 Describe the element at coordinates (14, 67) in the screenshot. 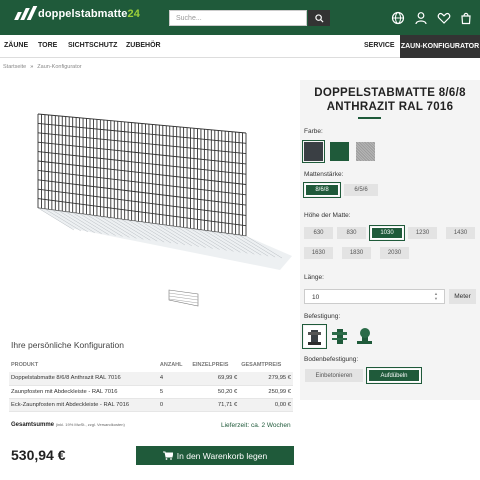

I see `breadcrumb-home: Startseite` at that location.